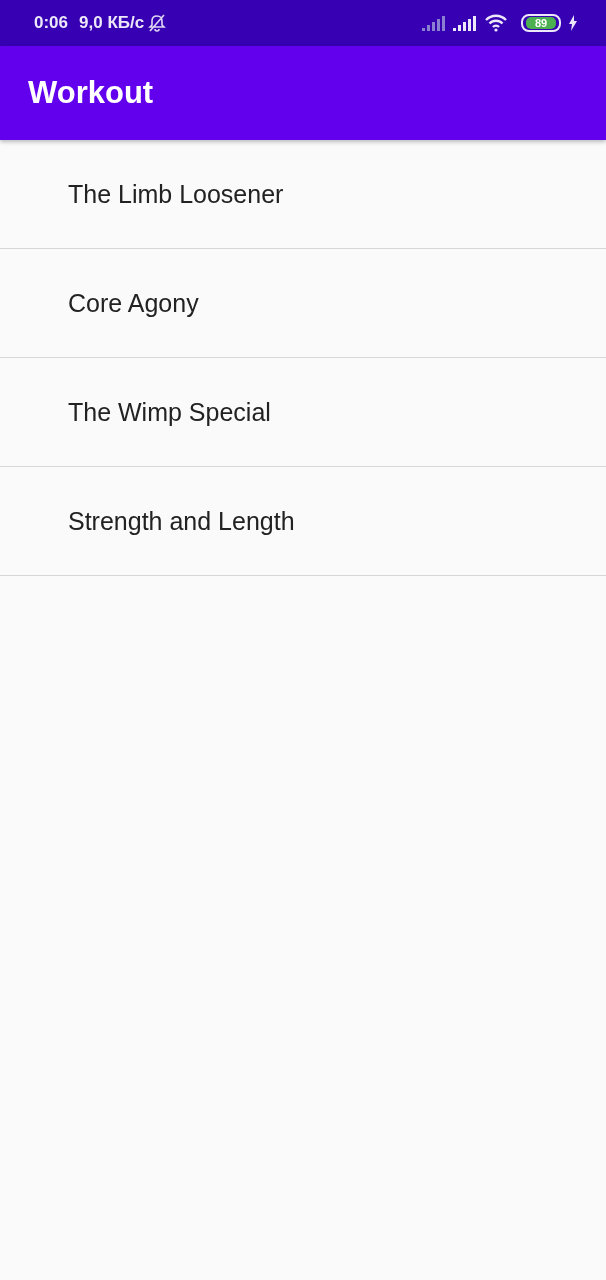 This screenshot has width=606, height=1280. I want to click on app-title: Workout, so click(91, 93).